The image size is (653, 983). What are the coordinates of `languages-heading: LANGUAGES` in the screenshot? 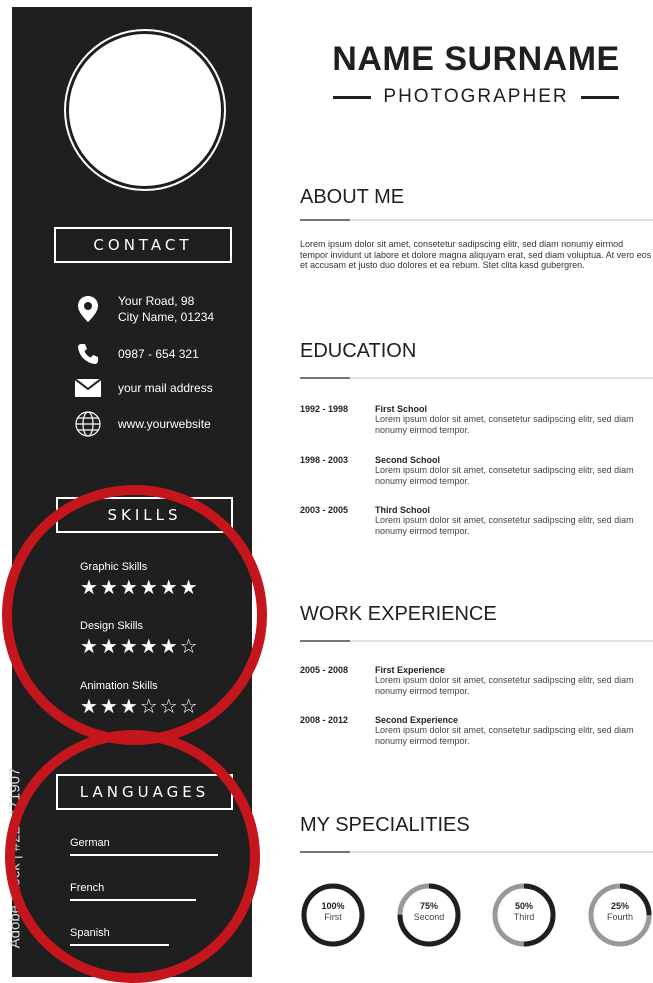 It's located at (144, 792).